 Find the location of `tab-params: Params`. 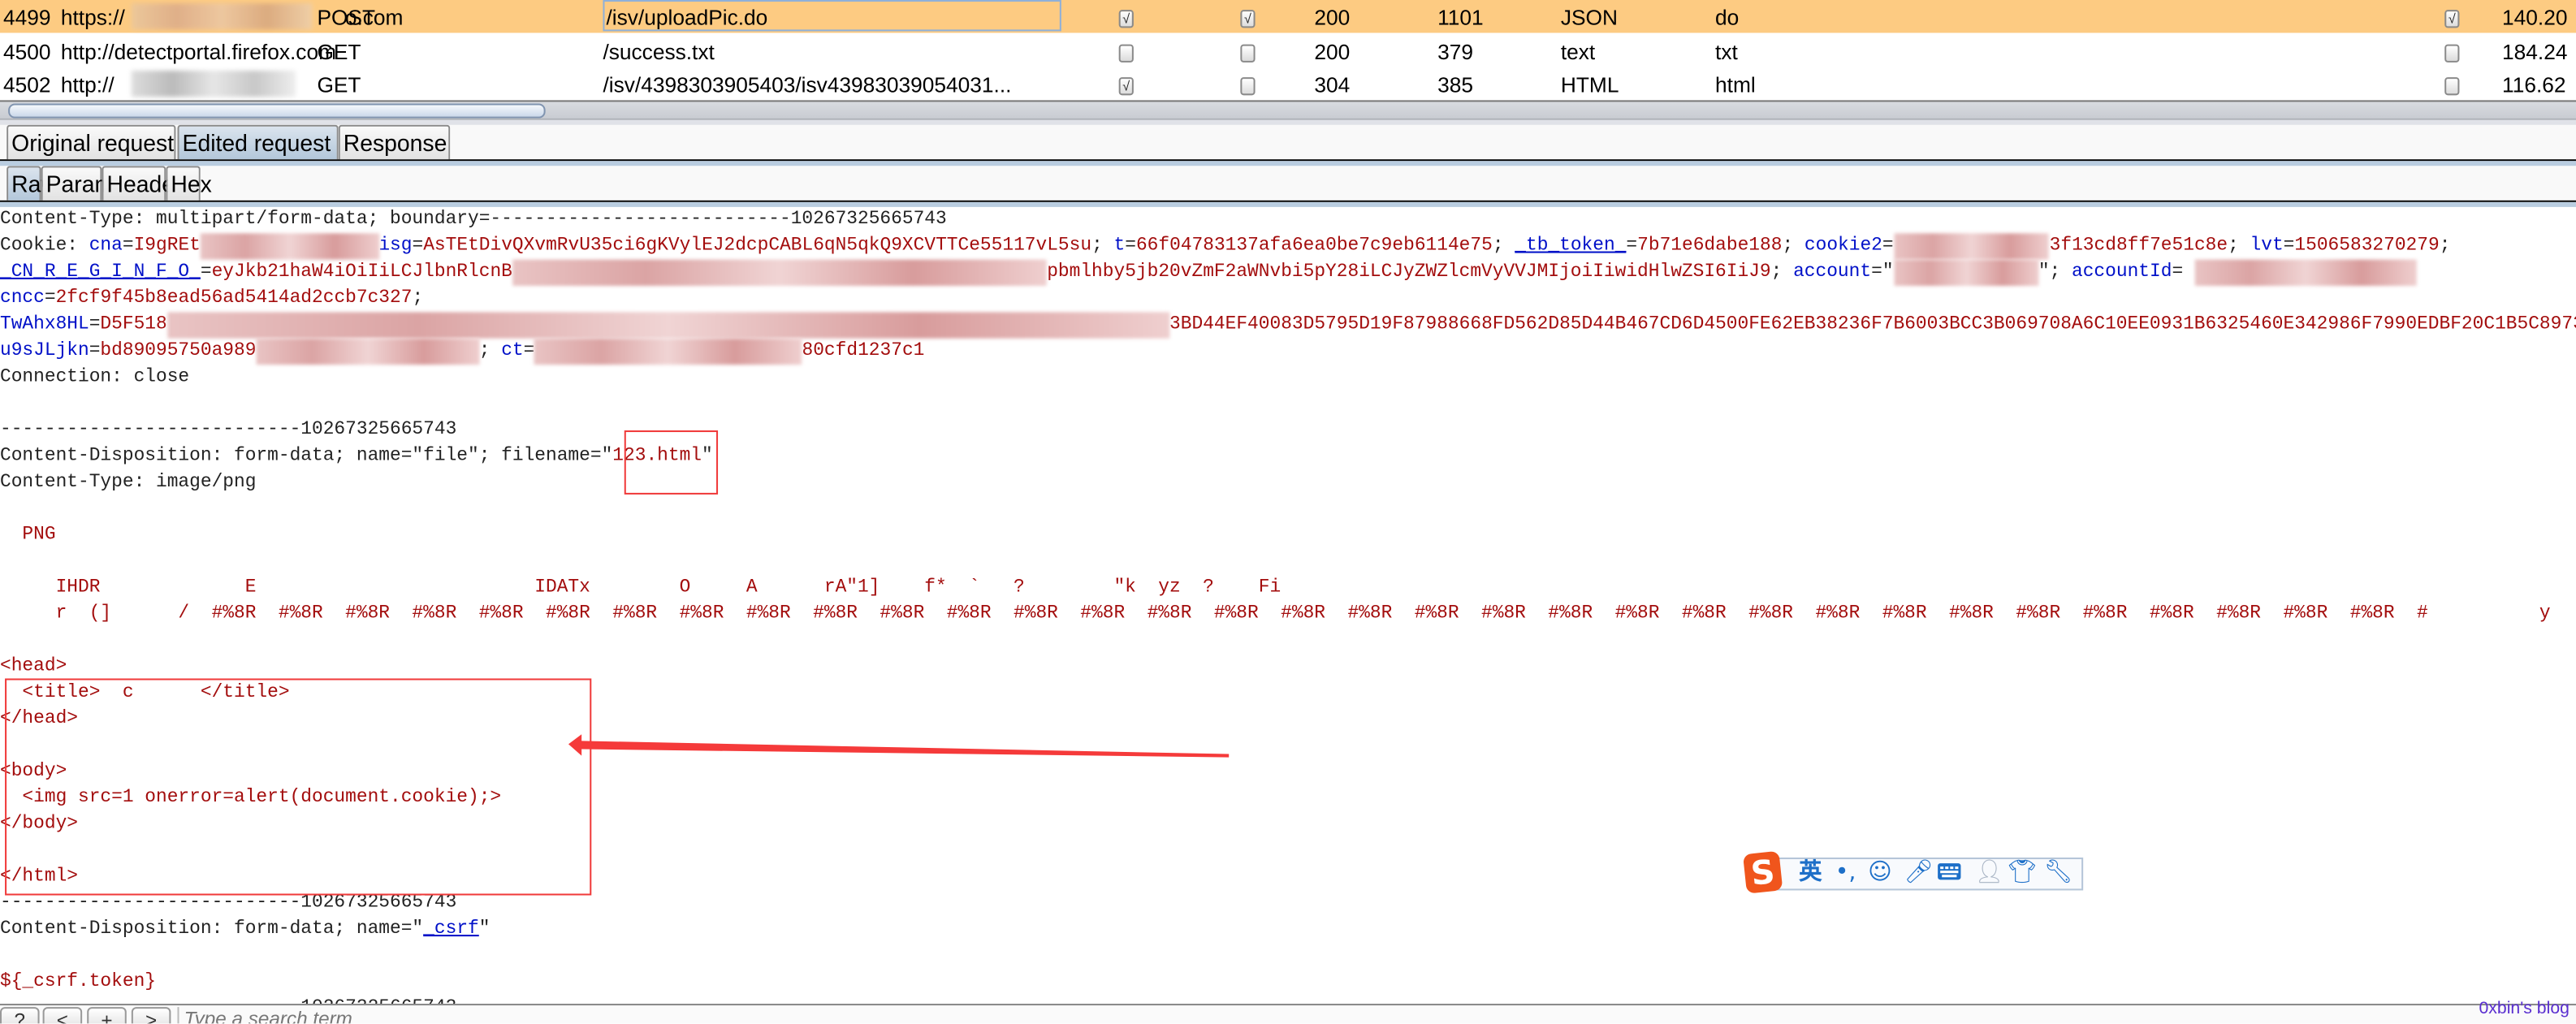

tab-params: Params is located at coordinates (83, 183).